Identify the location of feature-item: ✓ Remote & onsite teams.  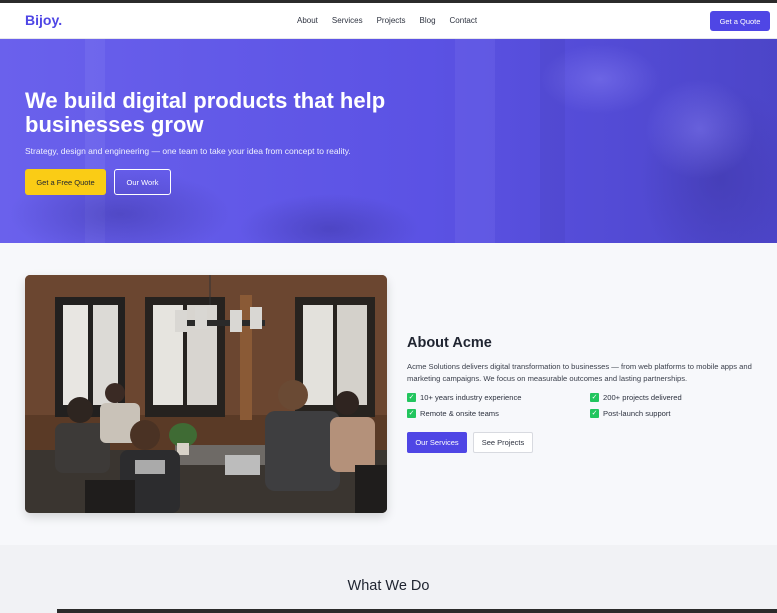
(453, 413).